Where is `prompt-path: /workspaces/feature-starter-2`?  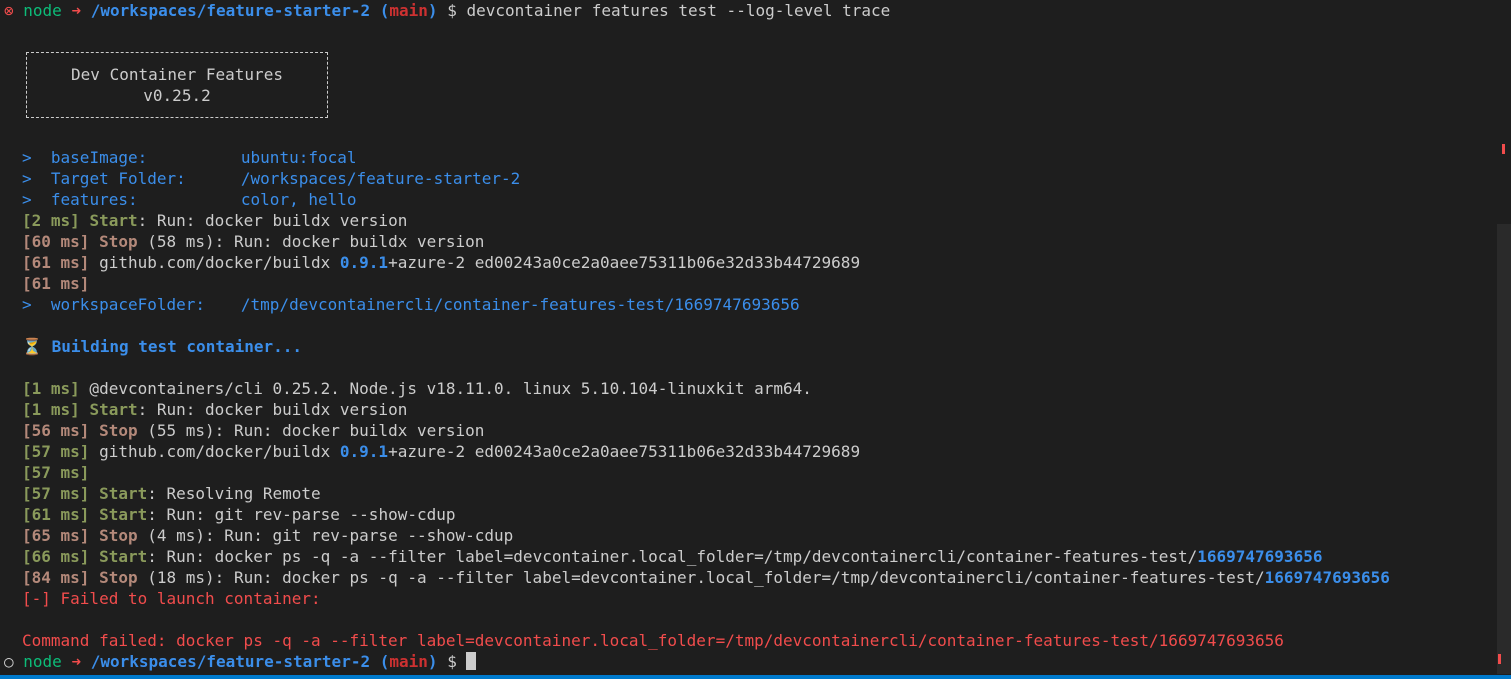
prompt-path: /workspaces/feature-starter-2 is located at coordinates (230, 10).